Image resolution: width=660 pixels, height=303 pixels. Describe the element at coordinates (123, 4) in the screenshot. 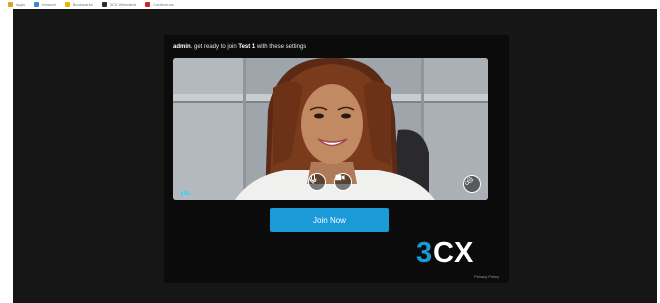

I see `bookmark-label: 3CX Webclient` at that location.